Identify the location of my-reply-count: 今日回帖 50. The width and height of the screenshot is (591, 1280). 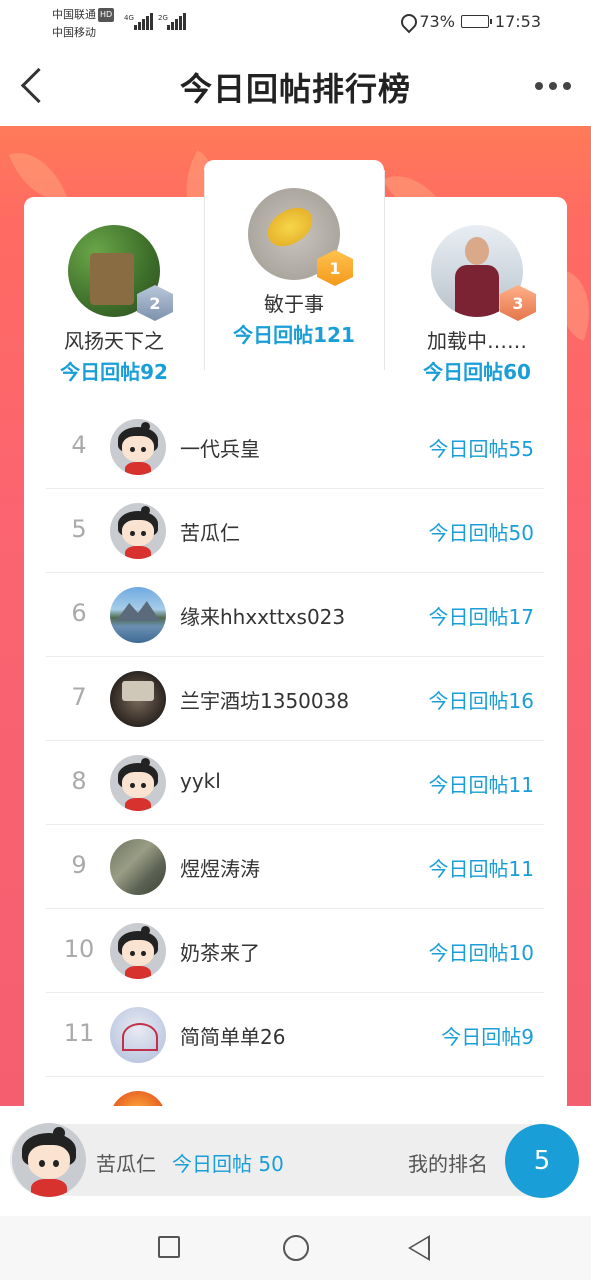
(228, 1164).